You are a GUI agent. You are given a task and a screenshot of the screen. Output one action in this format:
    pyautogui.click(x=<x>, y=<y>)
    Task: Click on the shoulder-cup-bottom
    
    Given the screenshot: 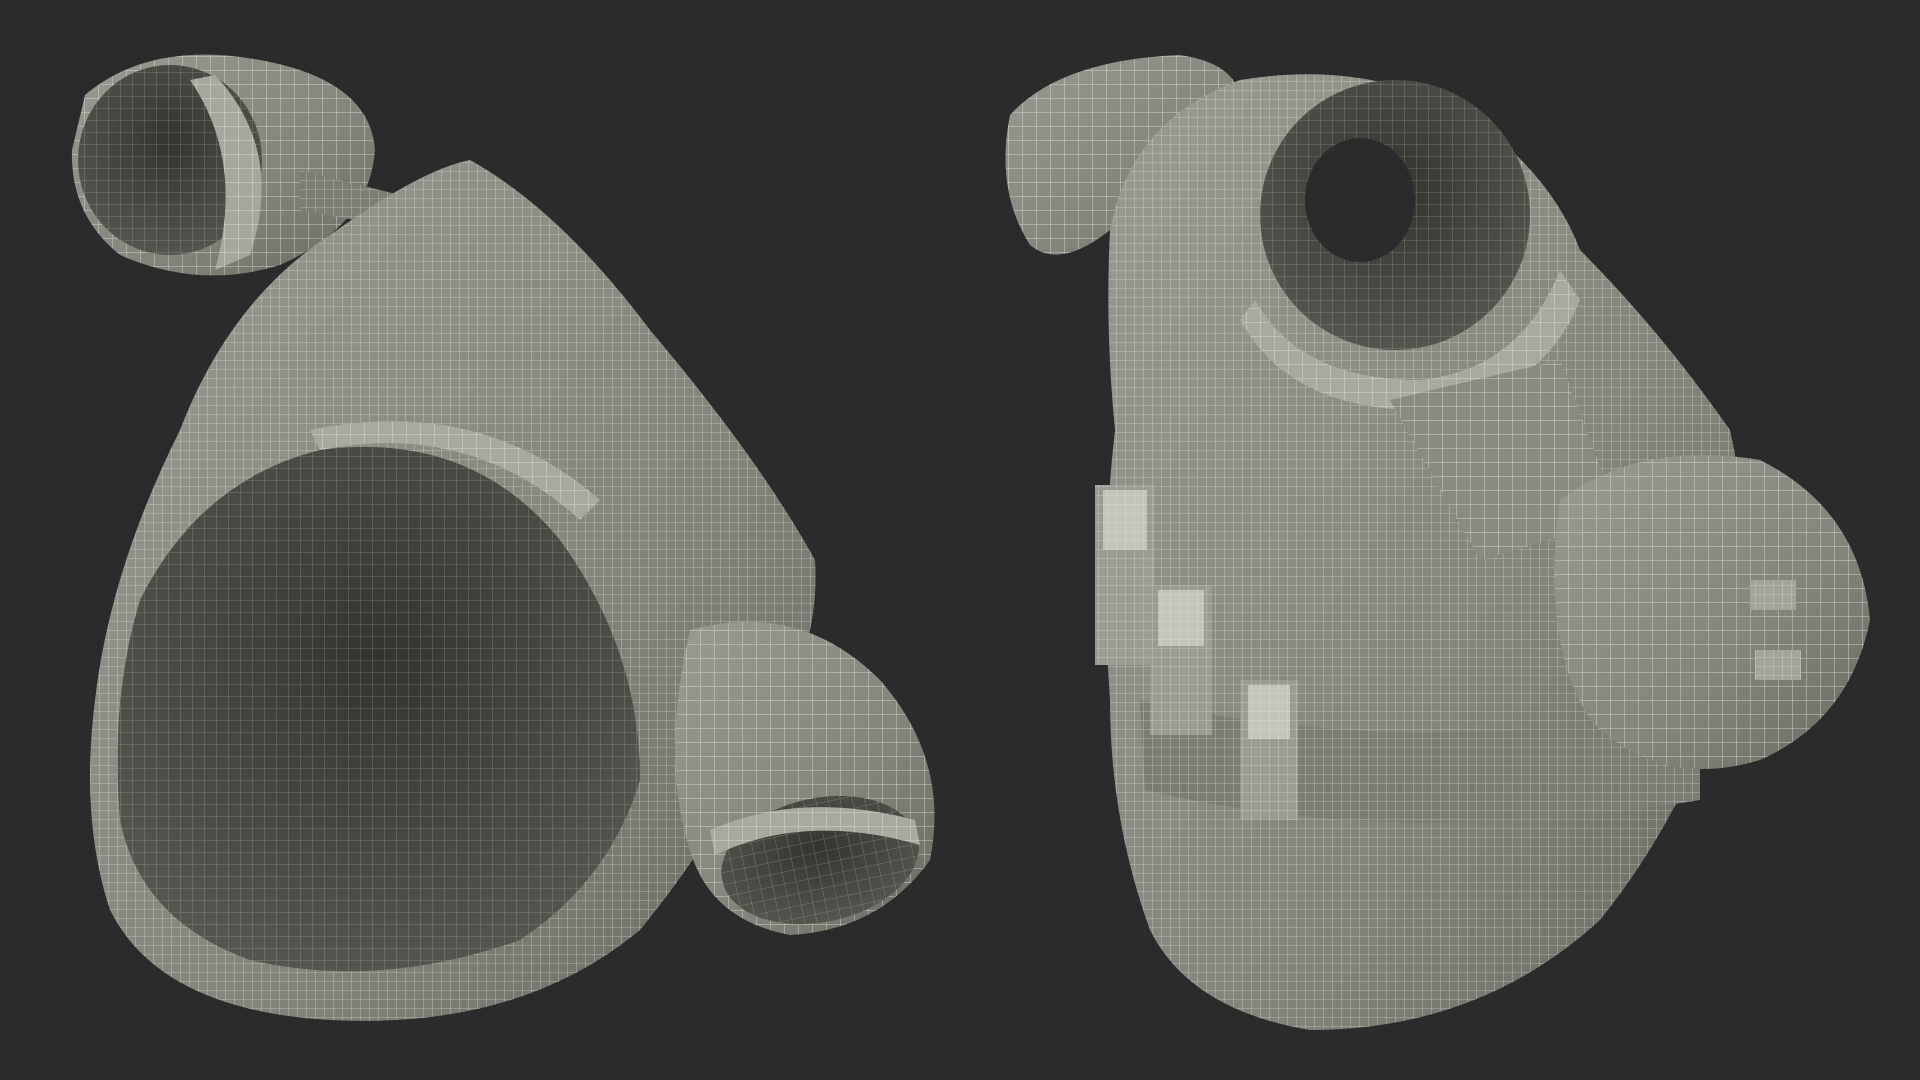 What is the action you would take?
    pyautogui.click(x=805, y=778)
    